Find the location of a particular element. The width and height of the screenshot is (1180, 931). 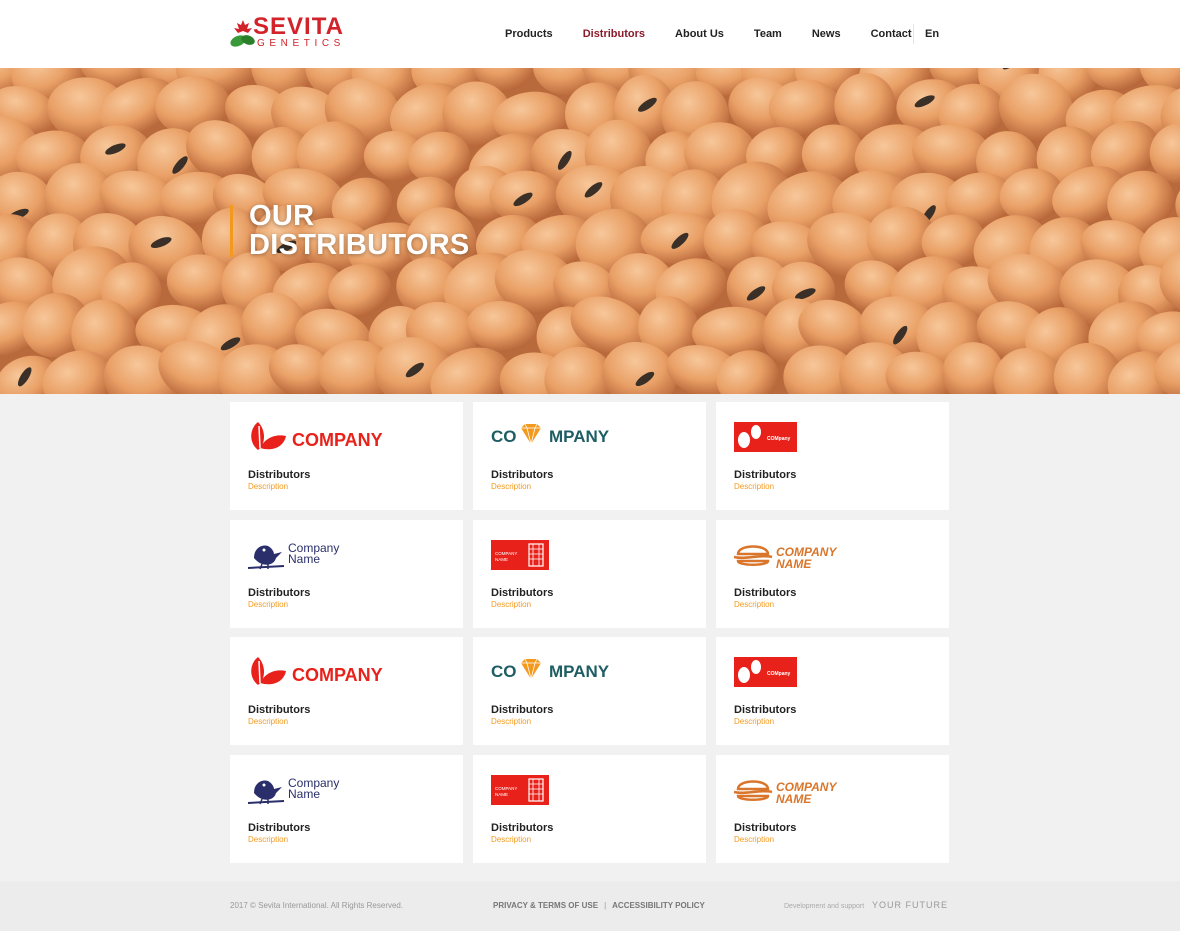

hero-accent-bar is located at coordinates (231, 231).